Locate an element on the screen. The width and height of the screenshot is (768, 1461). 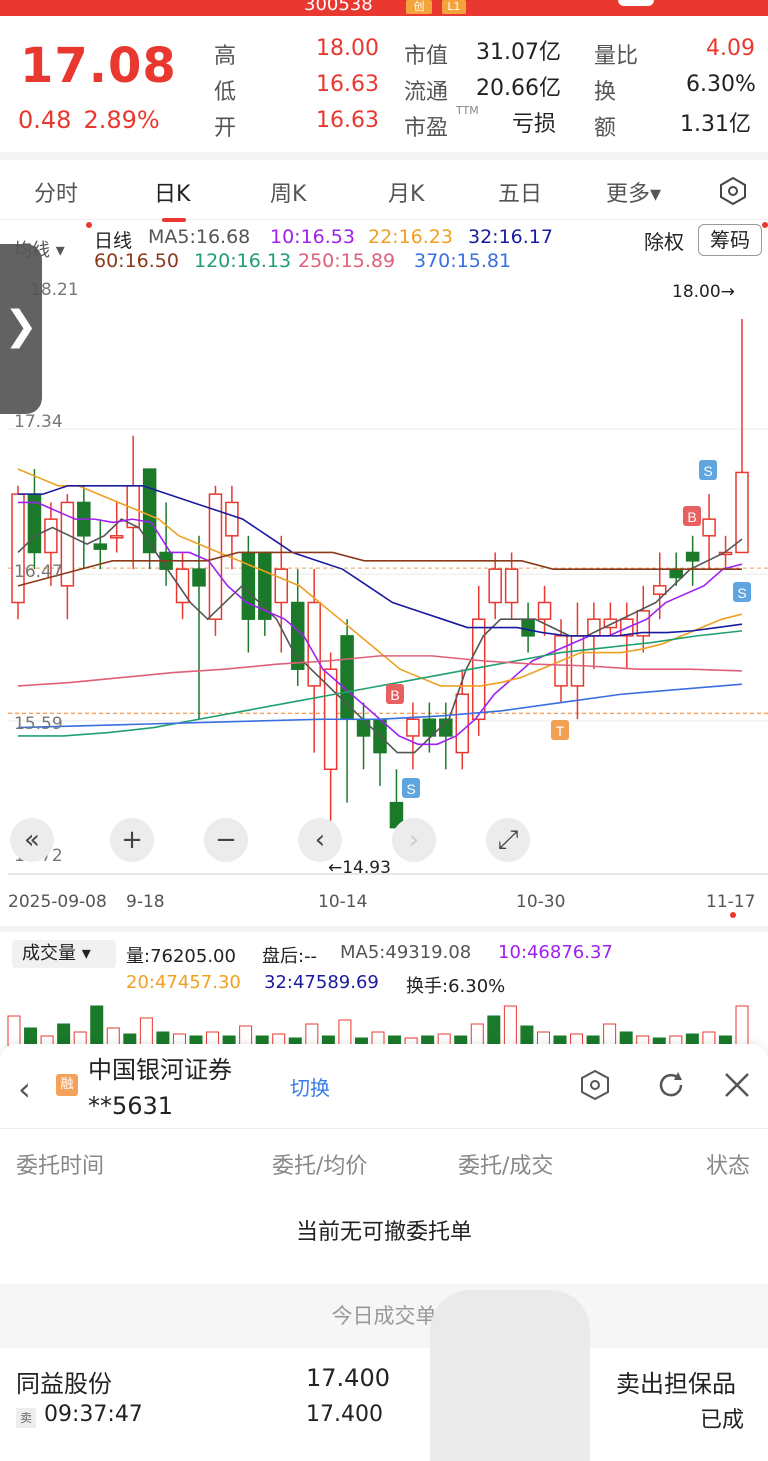
quote-value-low: 16.63 is located at coordinates (347, 84).